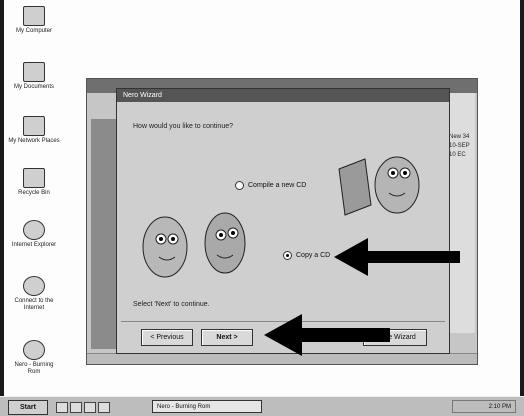  I want to click on globe-icon, so click(34, 286).